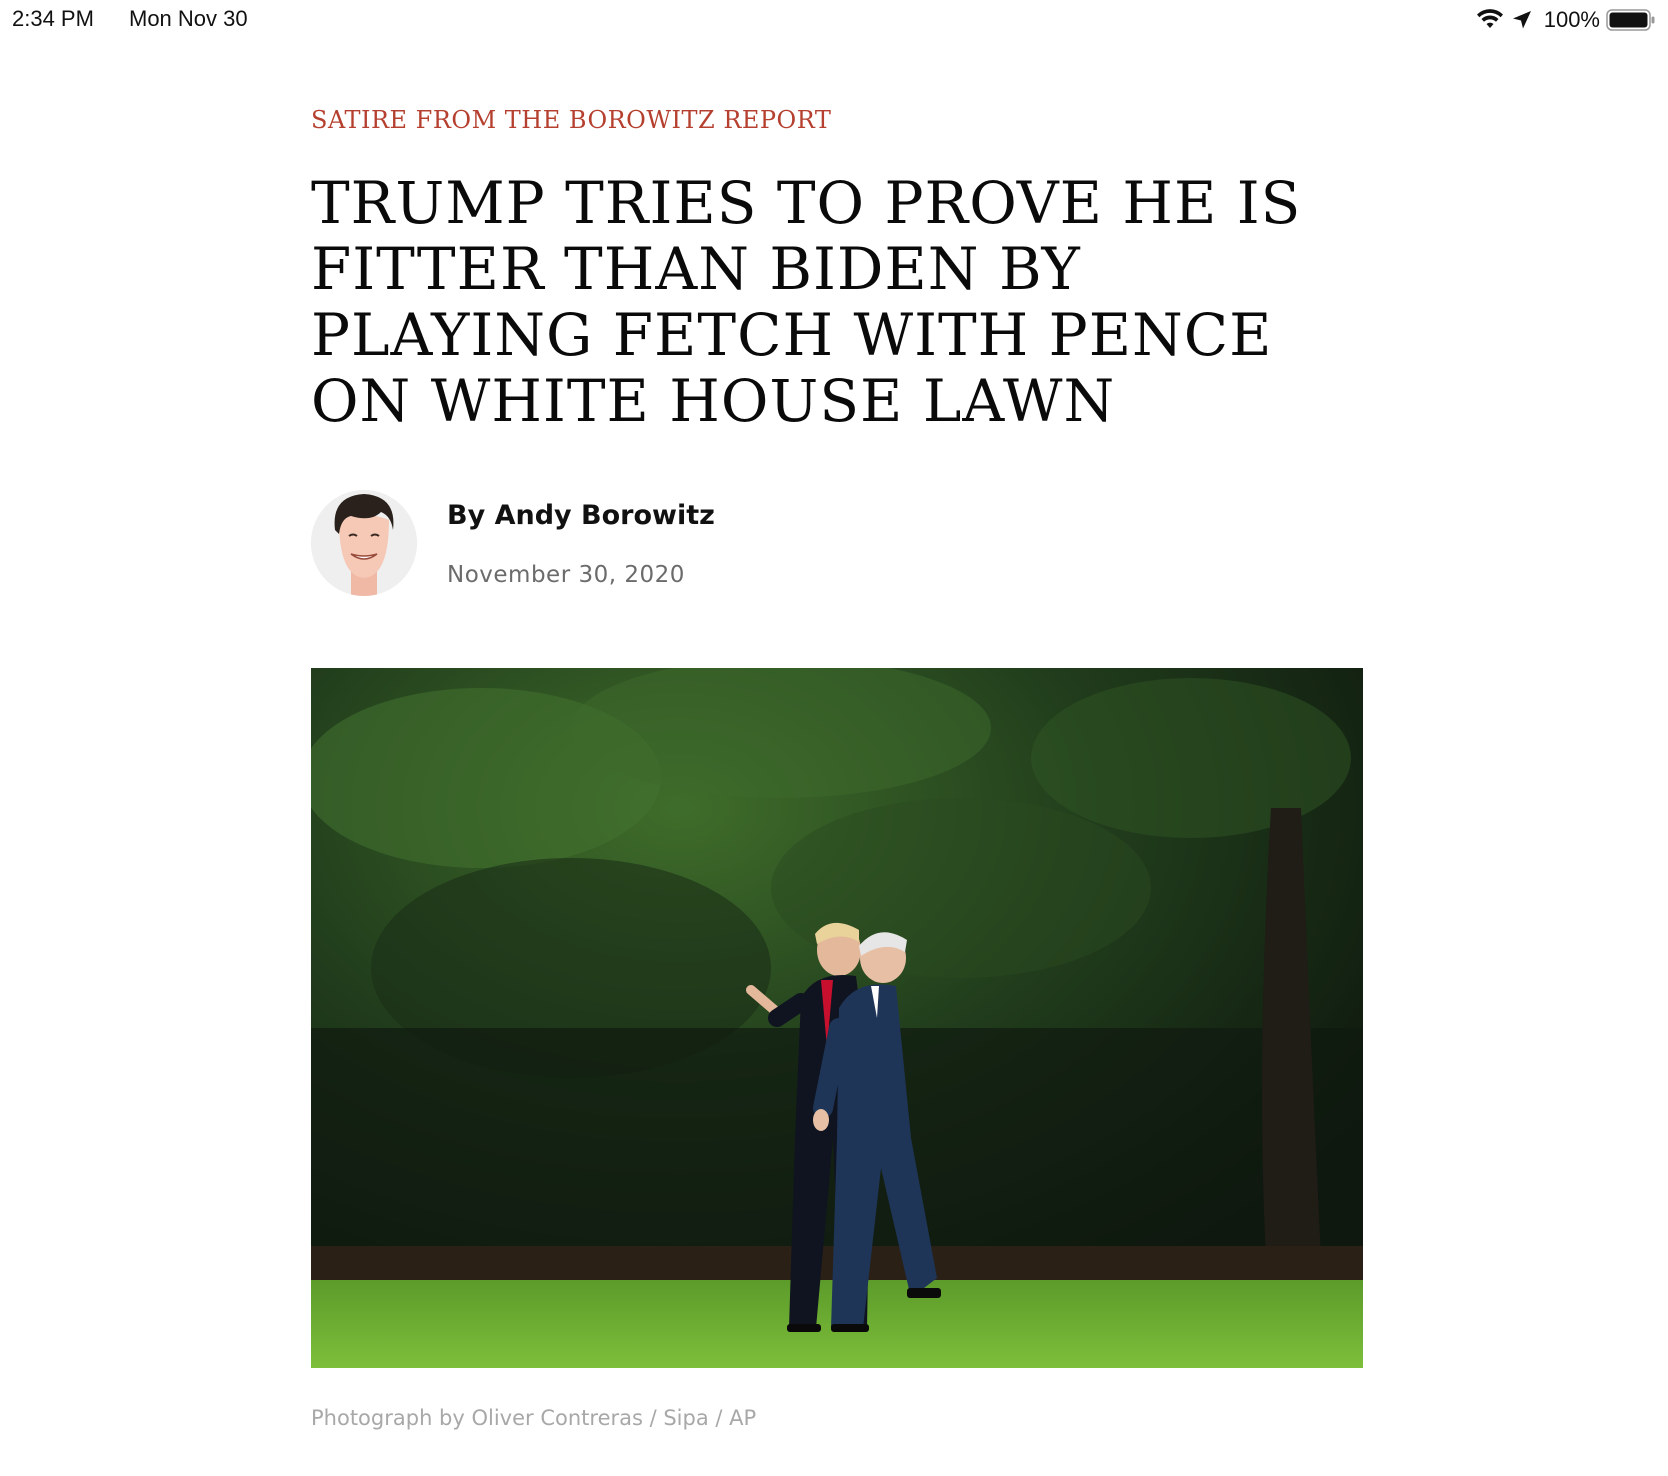 The height and width of the screenshot is (1476, 1668). I want to click on battery-icon, so click(1631, 20).